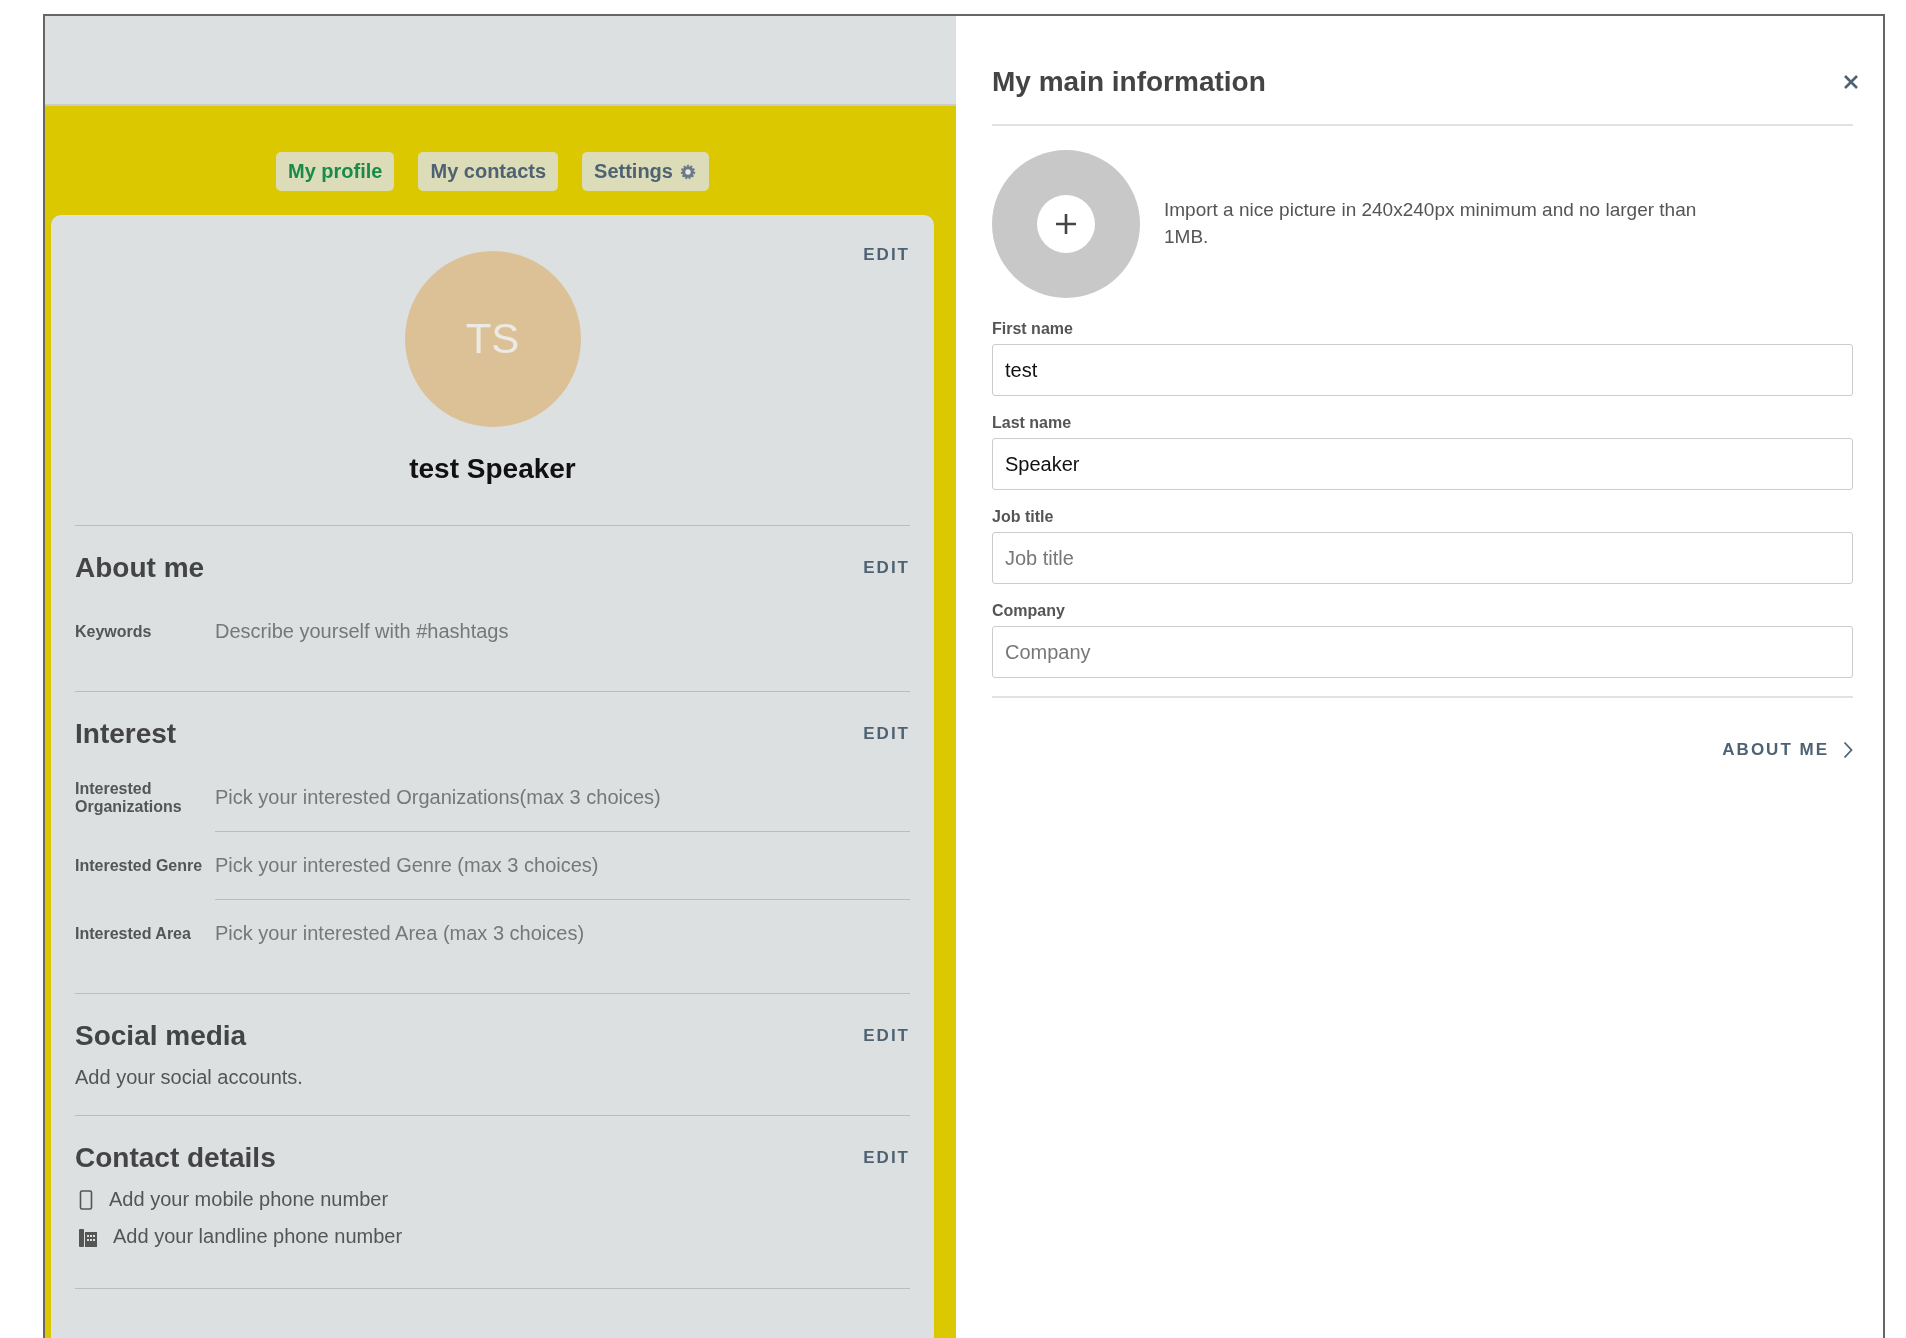 This screenshot has width=1906, height=1338. I want to click on field-label: Interested Organizations, so click(129, 798).